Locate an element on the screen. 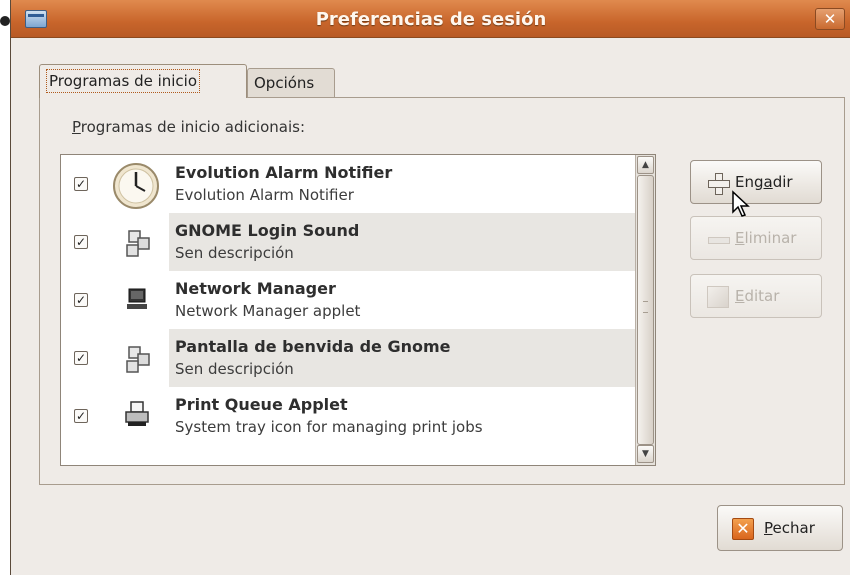 The width and height of the screenshot is (850, 575). add-button-label: Engadir is located at coordinates (764, 182).